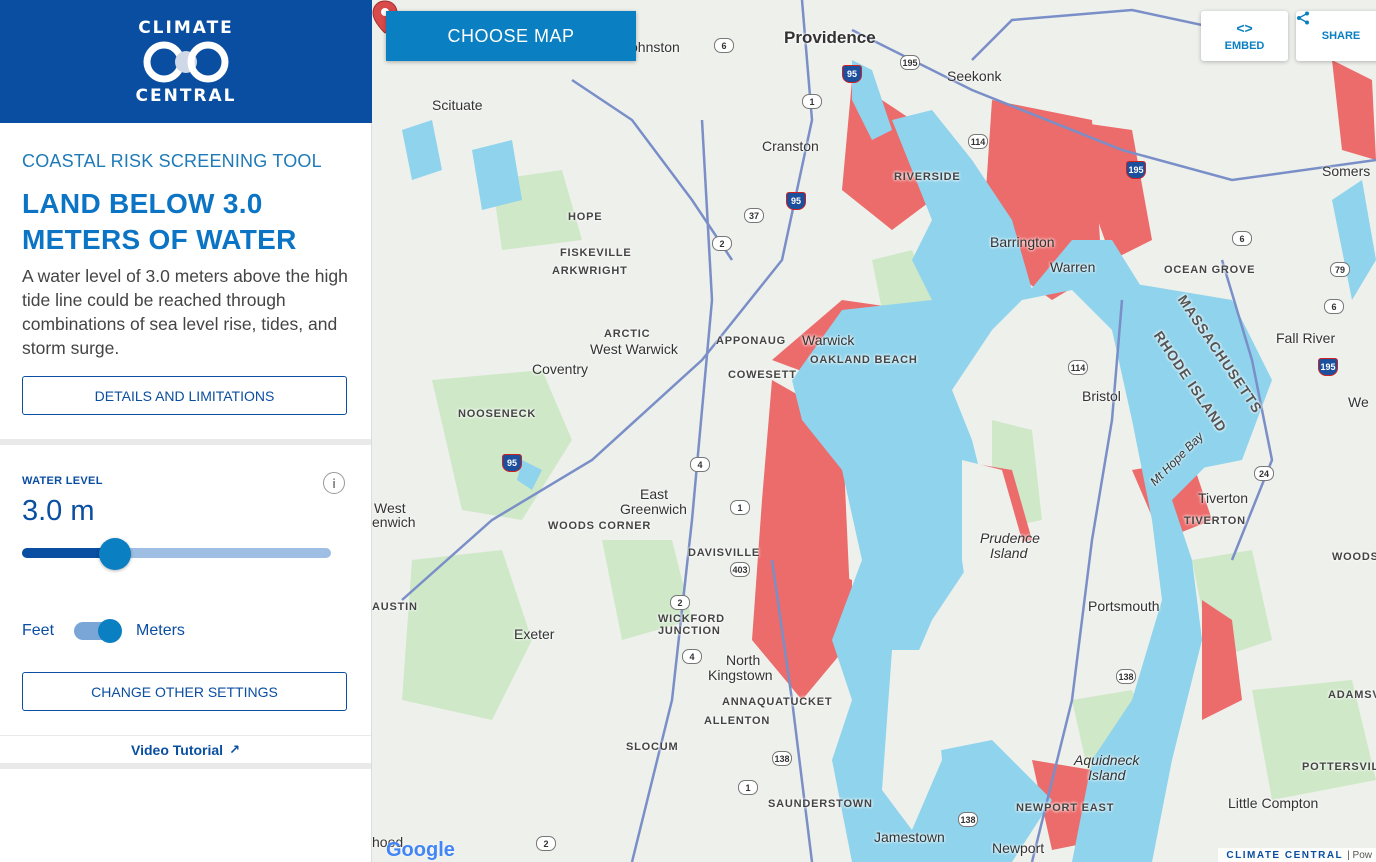  What do you see at coordinates (596, 253) in the screenshot?
I see `place-label: FISKEVILLE` at bounding box center [596, 253].